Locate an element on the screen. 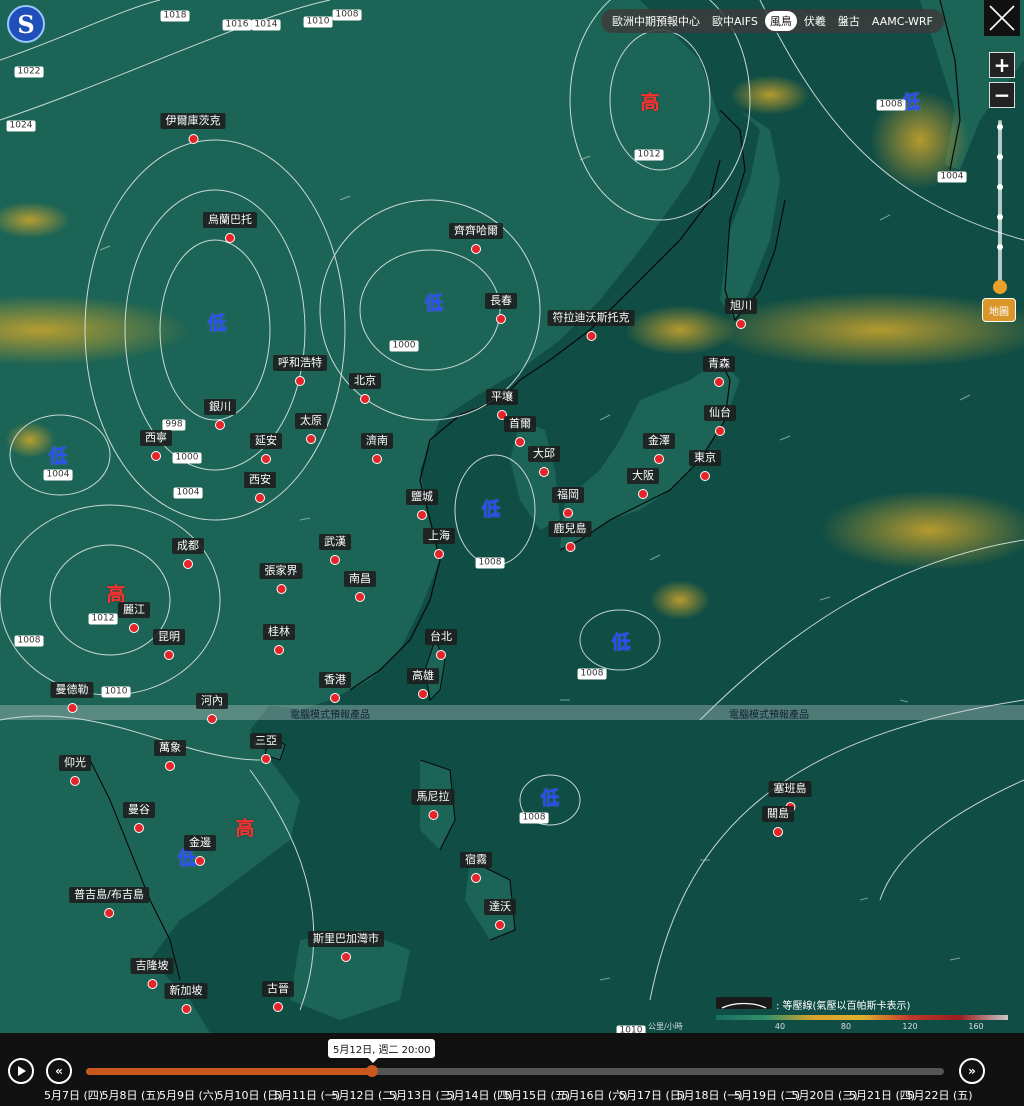 Image resolution: width=1024 pixels, height=1106 pixels. city-marker: 仙台 is located at coordinates (720, 420).